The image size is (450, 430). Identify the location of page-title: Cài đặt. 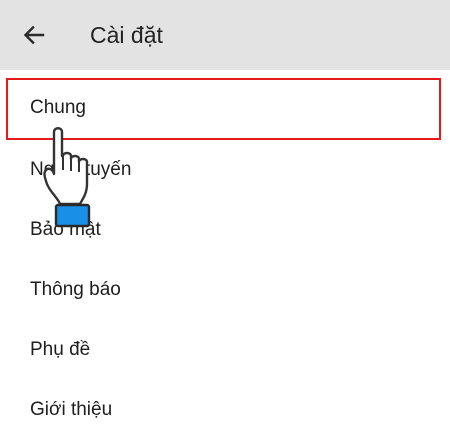
(126, 35).